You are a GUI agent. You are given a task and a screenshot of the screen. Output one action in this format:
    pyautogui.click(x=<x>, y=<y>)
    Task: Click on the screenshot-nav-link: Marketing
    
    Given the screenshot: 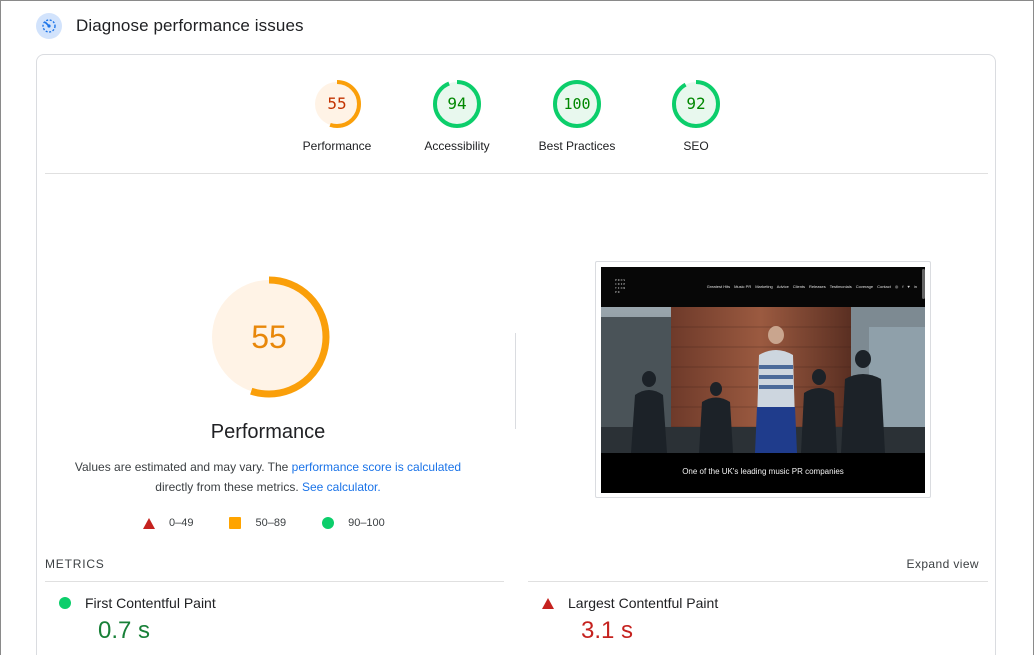 What is the action you would take?
    pyautogui.click(x=764, y=286)
    